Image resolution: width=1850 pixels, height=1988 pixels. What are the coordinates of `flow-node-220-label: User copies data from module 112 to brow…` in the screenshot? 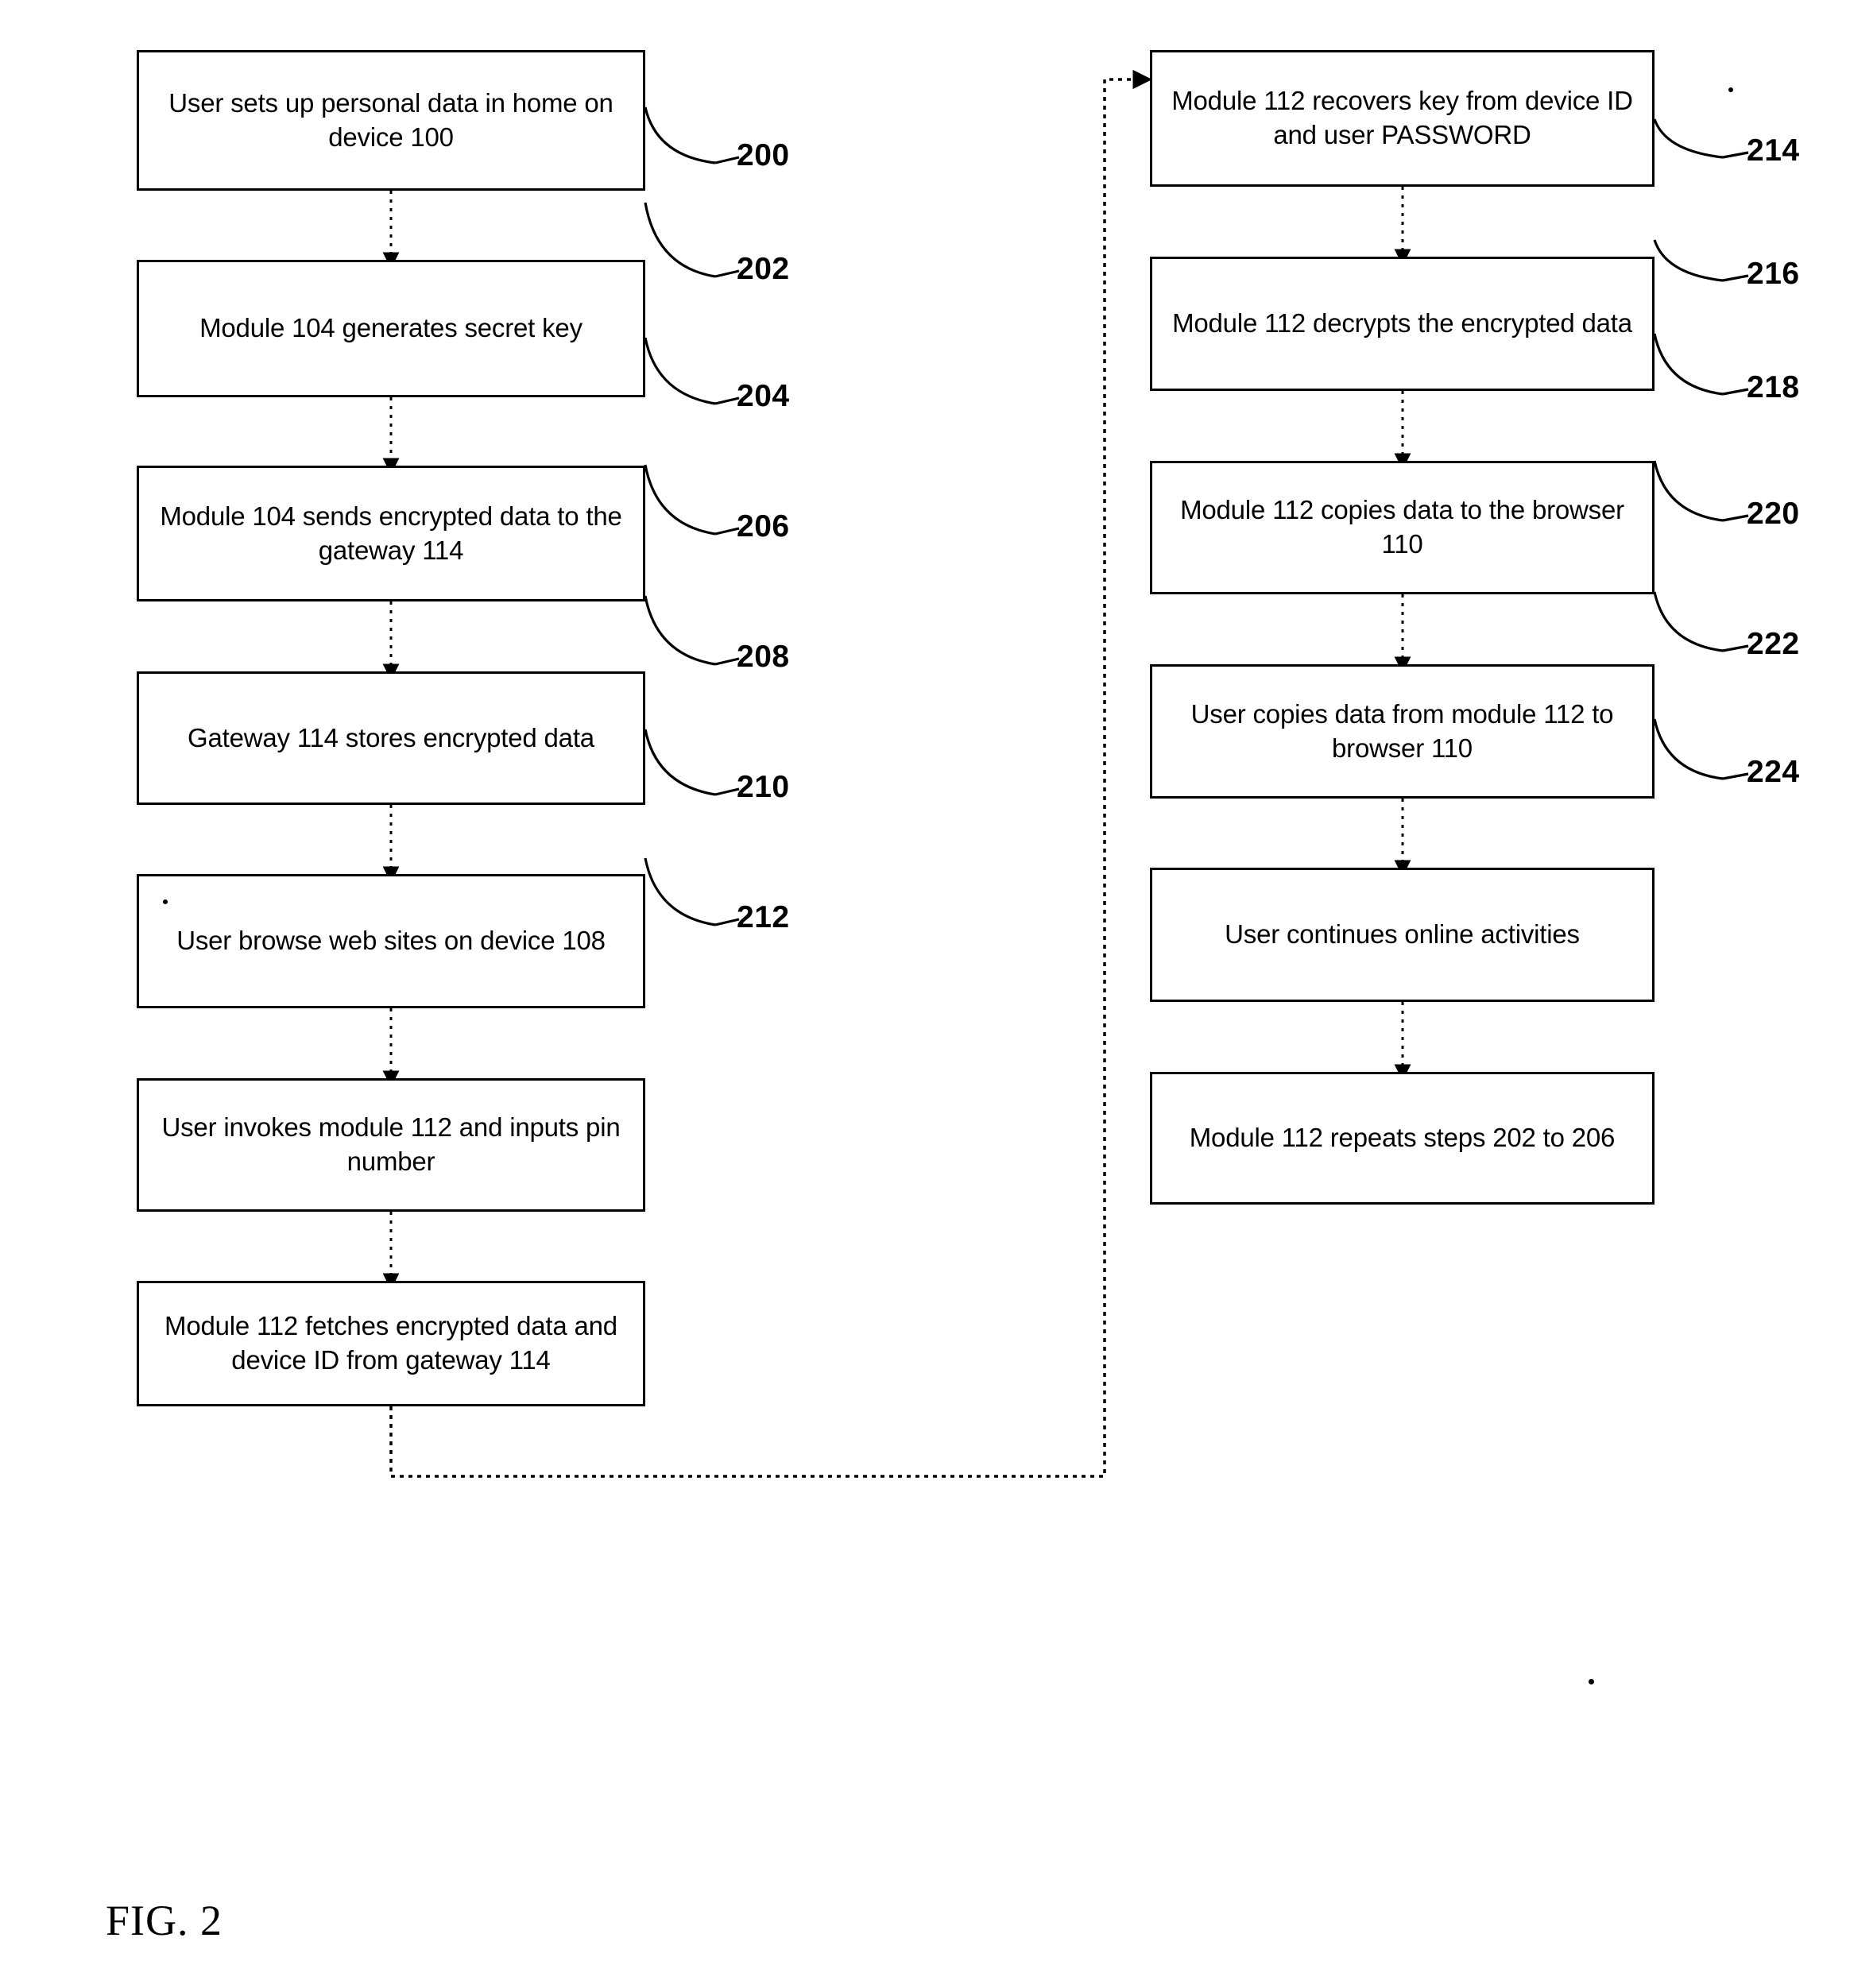 It's located at (1402, 730).